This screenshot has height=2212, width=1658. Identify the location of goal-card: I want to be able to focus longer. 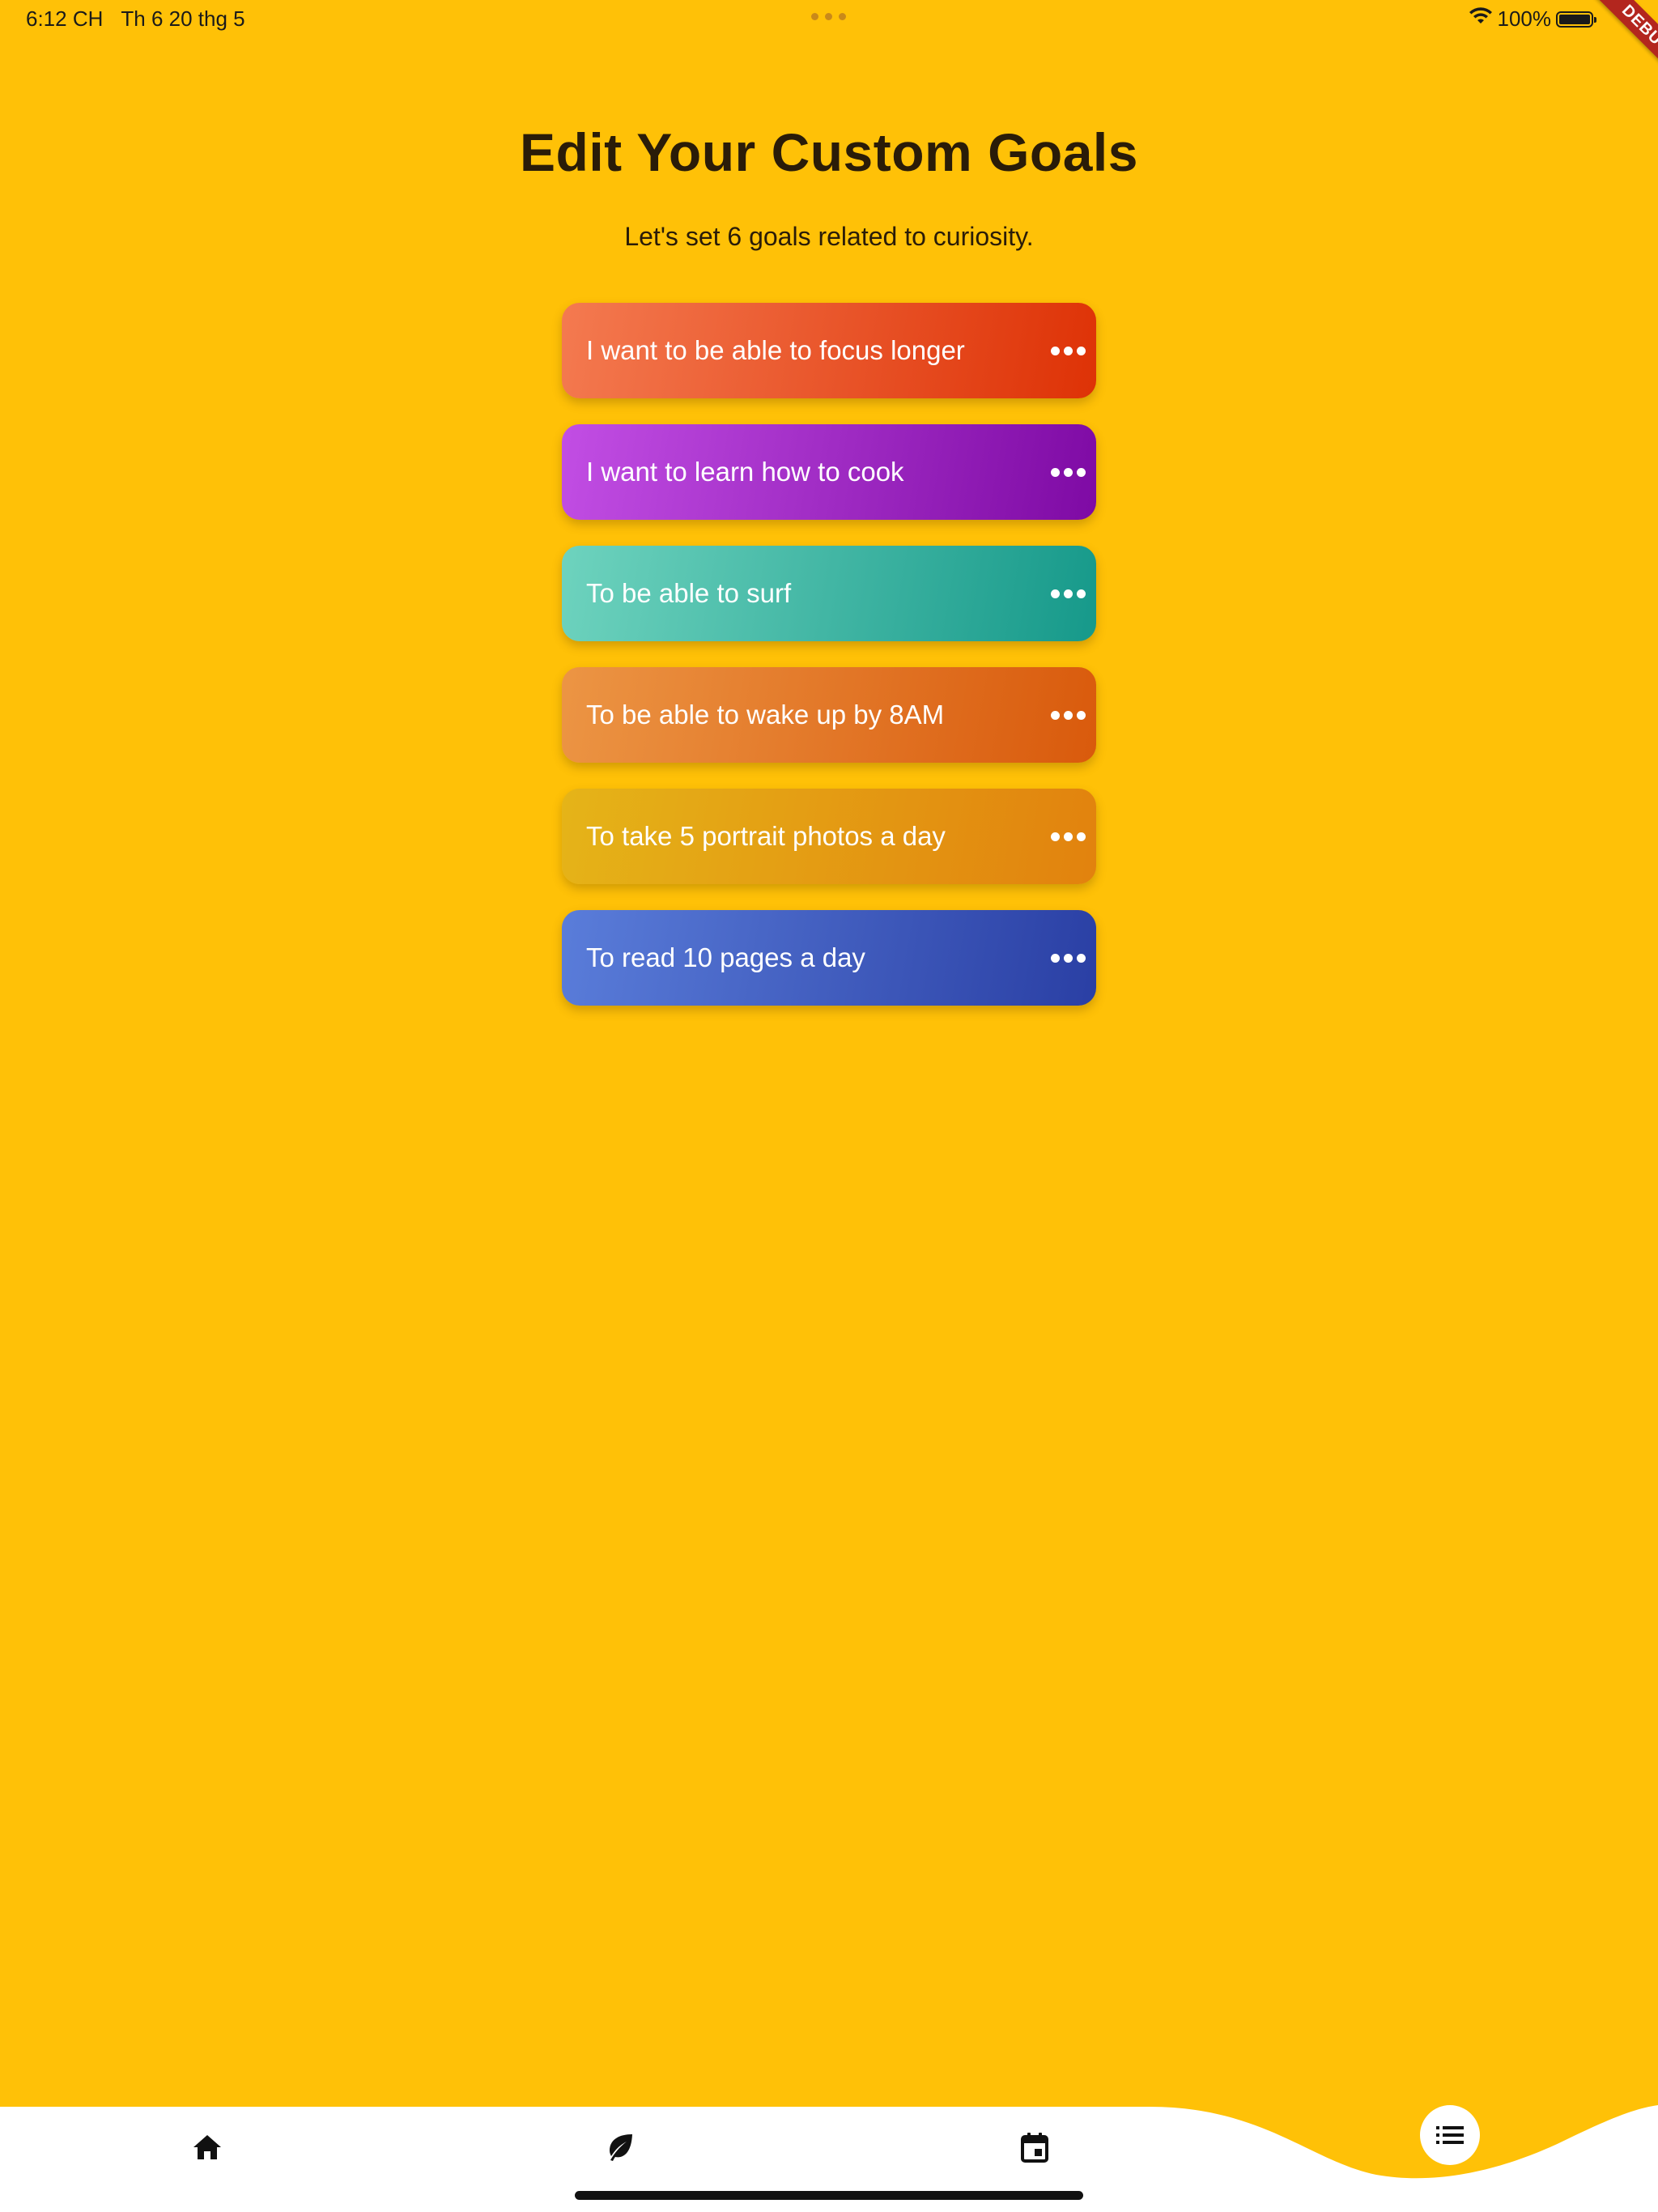
(829, 351).